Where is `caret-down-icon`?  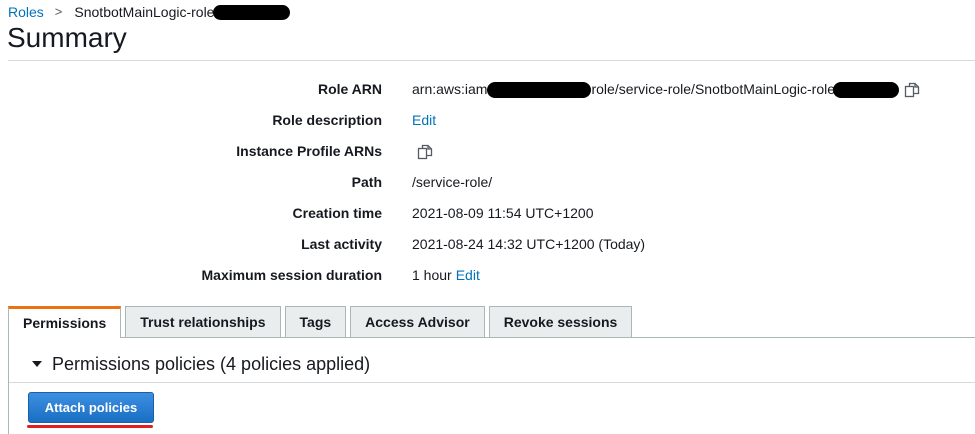 caret-down-icon is located at coordinates (37, 364).